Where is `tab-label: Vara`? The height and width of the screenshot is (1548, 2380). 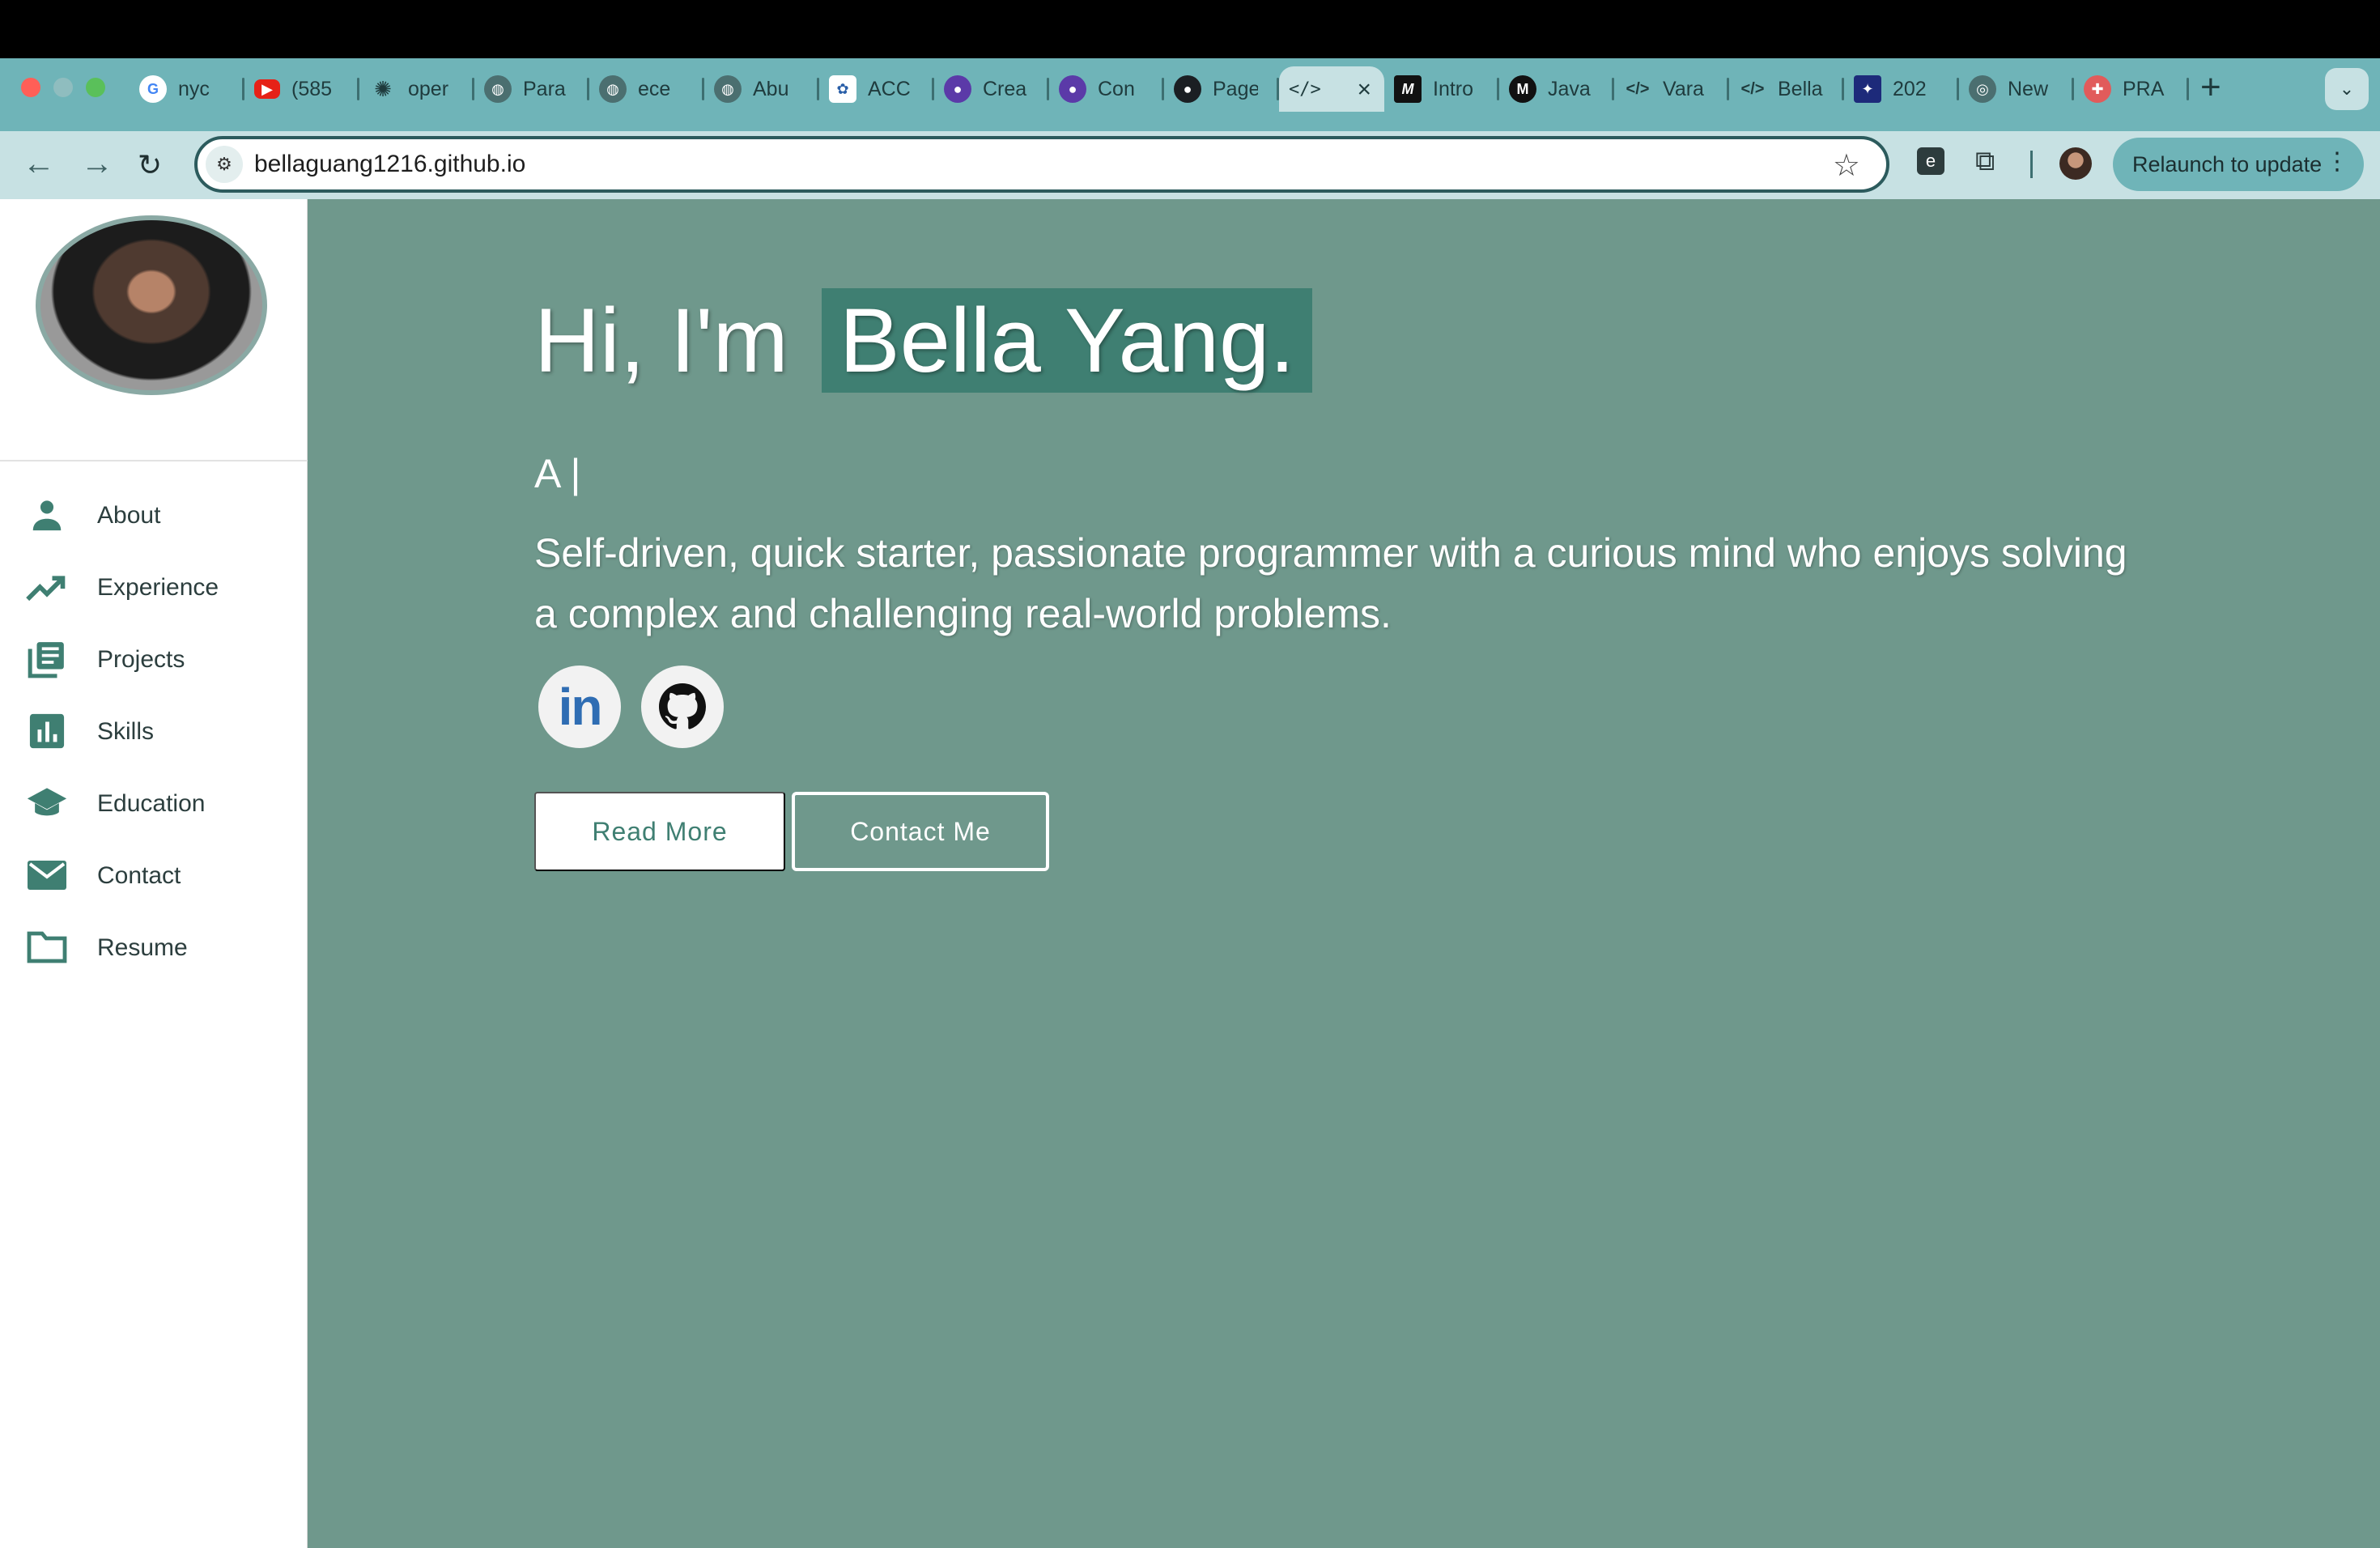 tab-label: Vara is located at coordinates (1683, 88).